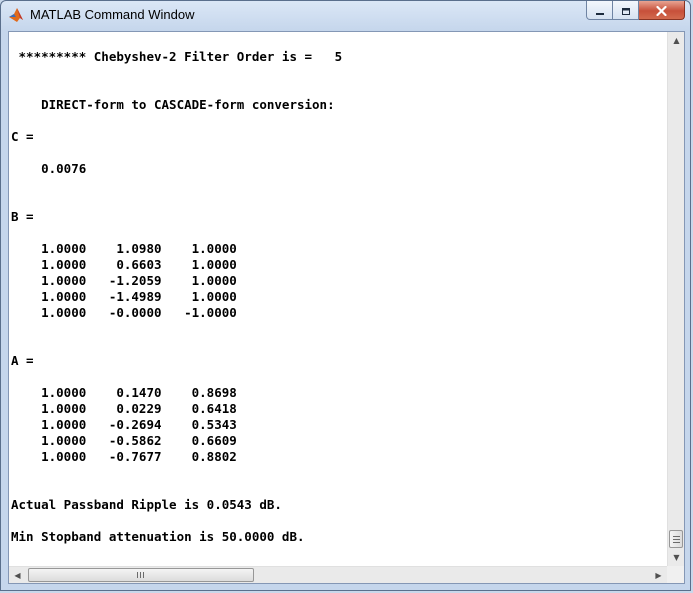 This screenshot has width=693, height=593. I want to click on a-row: 1.0000 -0.7677 0.8802, so click(124, 456).